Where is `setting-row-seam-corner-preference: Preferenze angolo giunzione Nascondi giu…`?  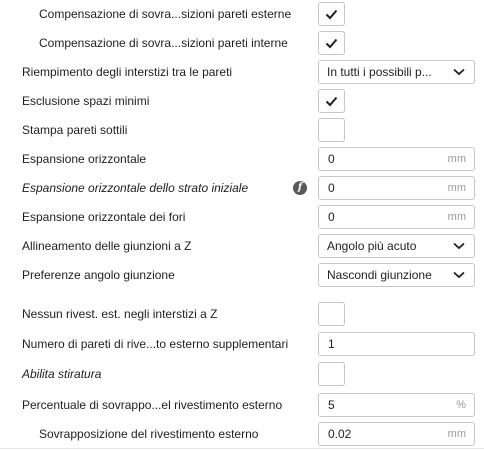 setting-row-seam-corner-preference: Preferenze angolo giunzione Nascondi giu… is located at coordinates (242, 275).